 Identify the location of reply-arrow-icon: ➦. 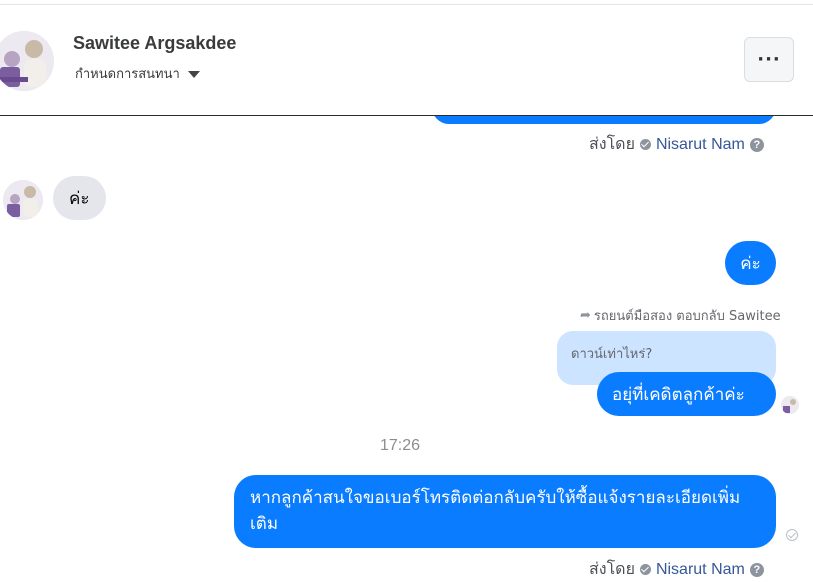
(585, 315).